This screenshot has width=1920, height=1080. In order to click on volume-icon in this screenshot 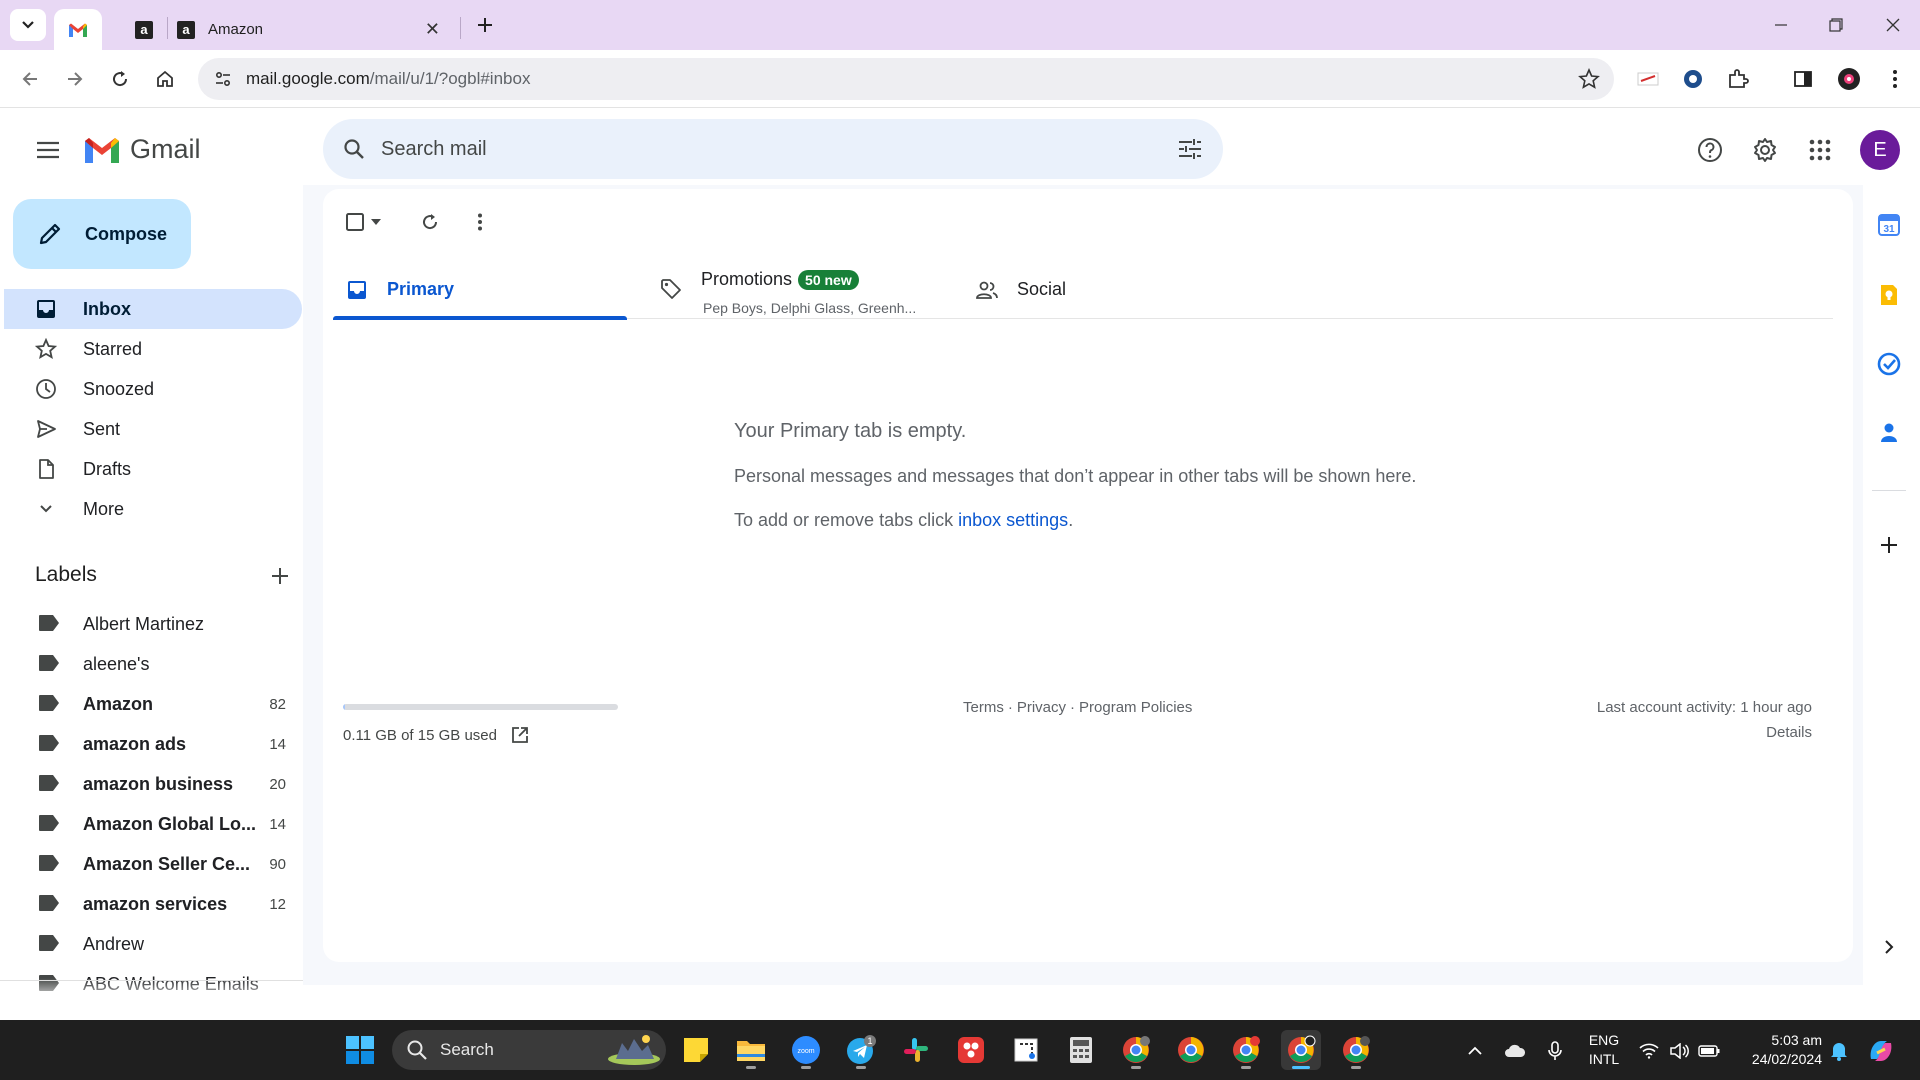, I will do `click(1679, 1051)`.